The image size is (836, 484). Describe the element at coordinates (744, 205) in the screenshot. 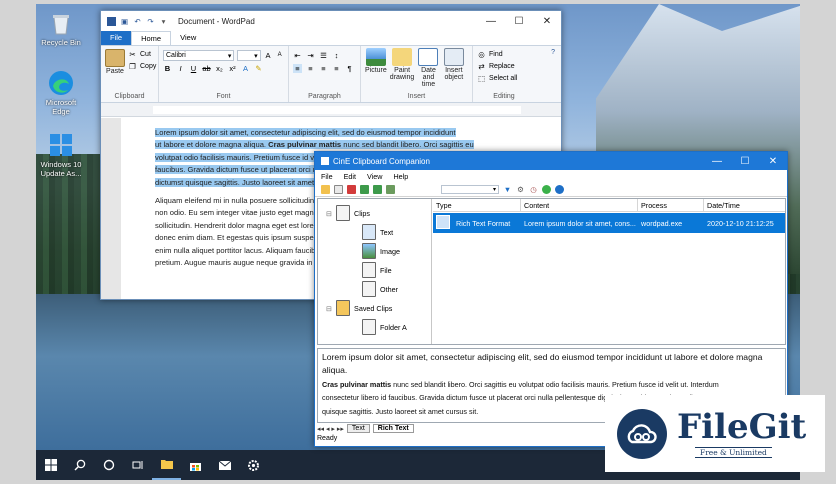

I see `column-header-datetime: Date/Time` at that location.